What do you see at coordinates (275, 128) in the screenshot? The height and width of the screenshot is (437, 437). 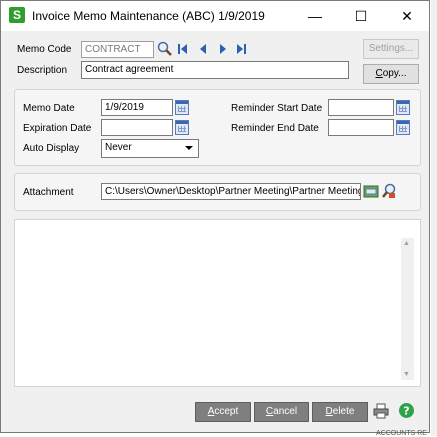 I see `reminder-end-label: Reminder End Date` at bounding box center [275, 128].